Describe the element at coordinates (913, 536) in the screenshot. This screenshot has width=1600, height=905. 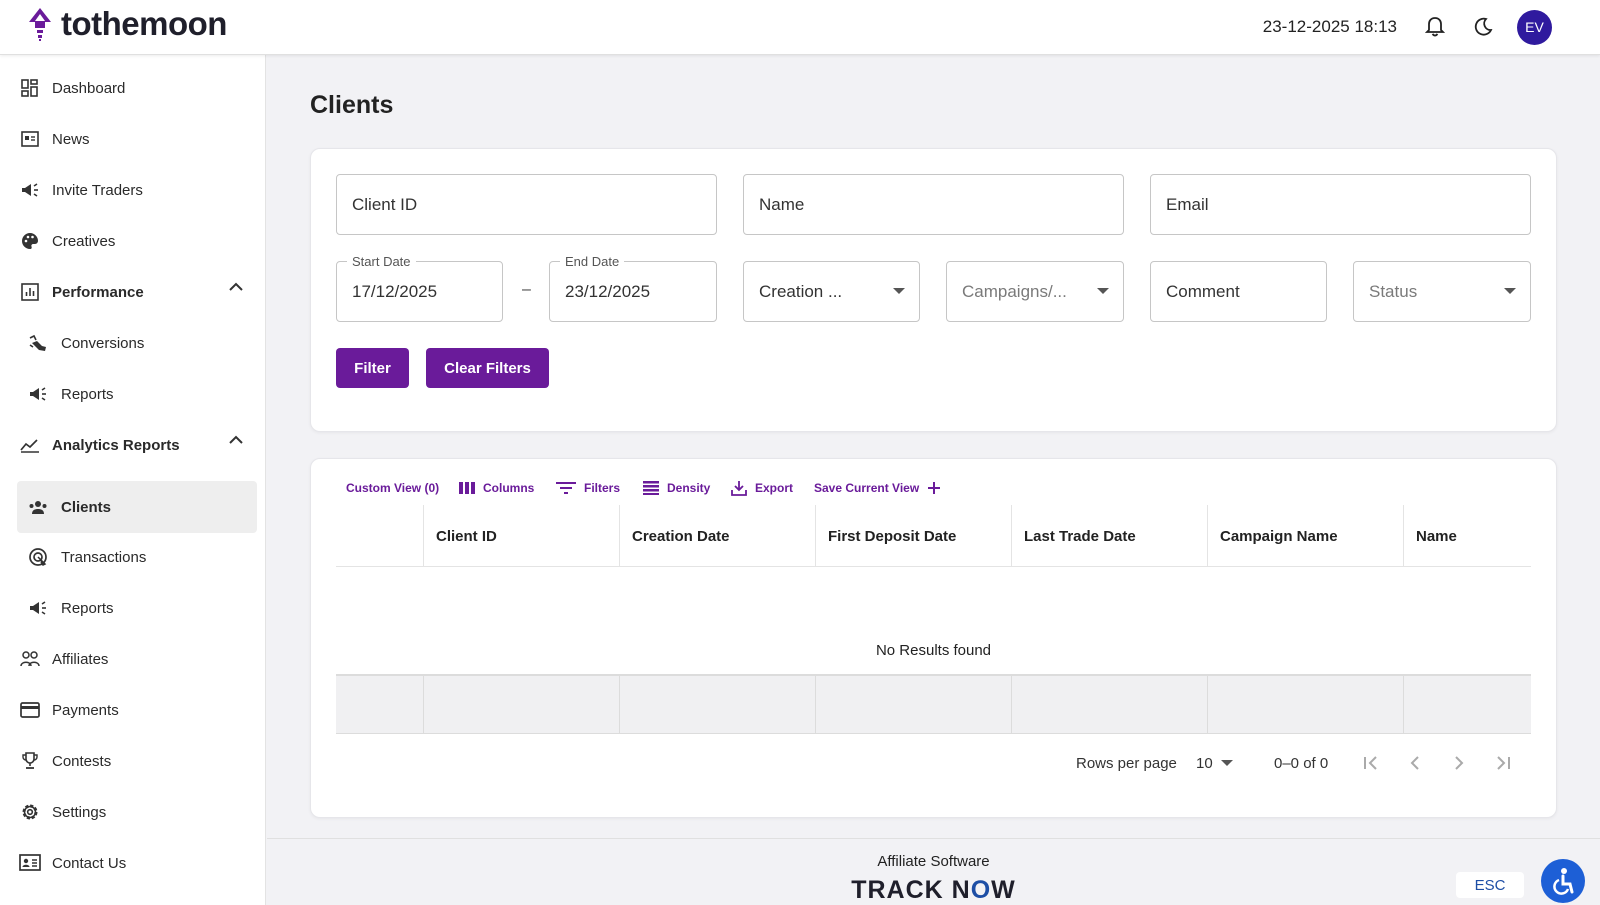
I see `column-header-first-deposit-date: First Deposit Date` at that location.